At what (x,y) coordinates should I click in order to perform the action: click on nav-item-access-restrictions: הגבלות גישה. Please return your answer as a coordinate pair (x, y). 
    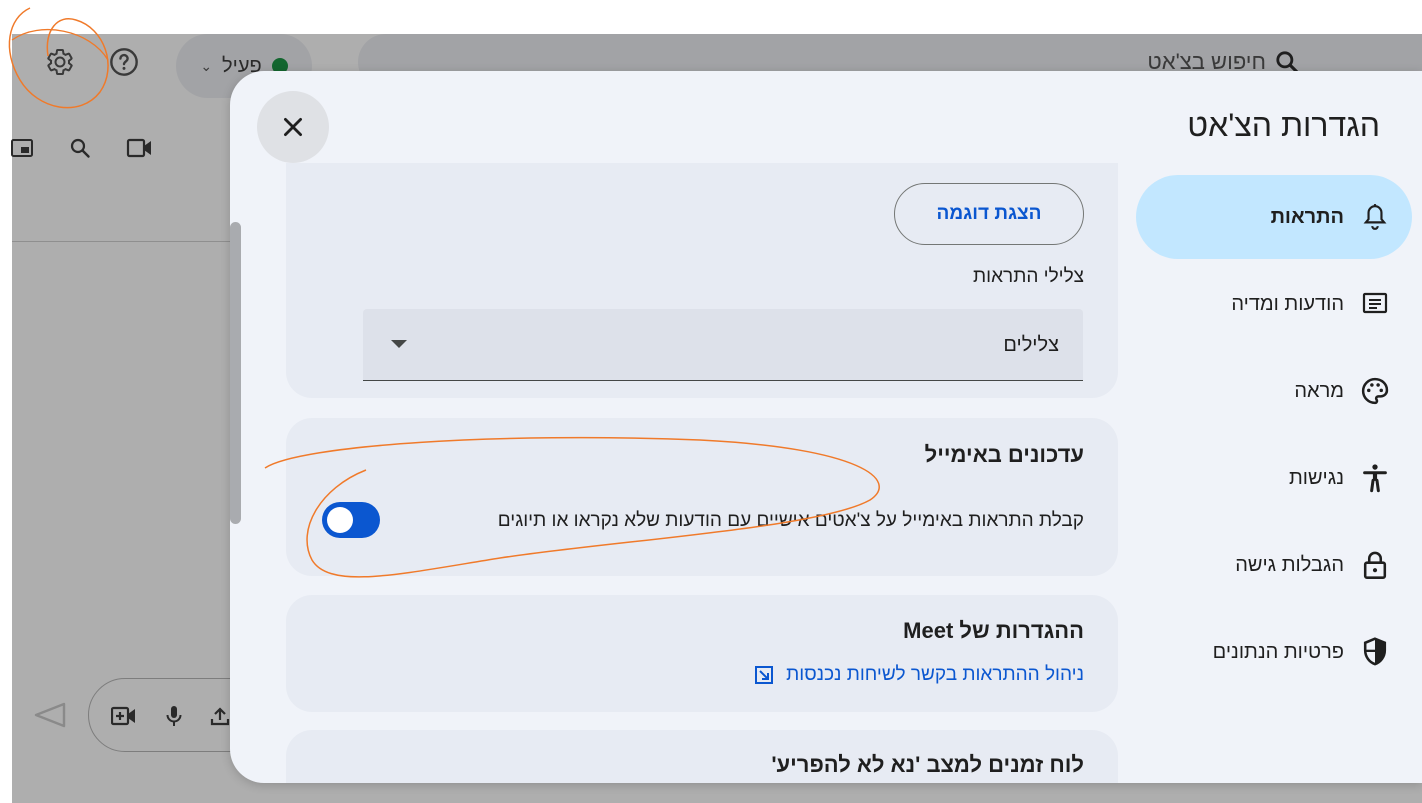
    Looking at the image, I should click on (1274, 565).